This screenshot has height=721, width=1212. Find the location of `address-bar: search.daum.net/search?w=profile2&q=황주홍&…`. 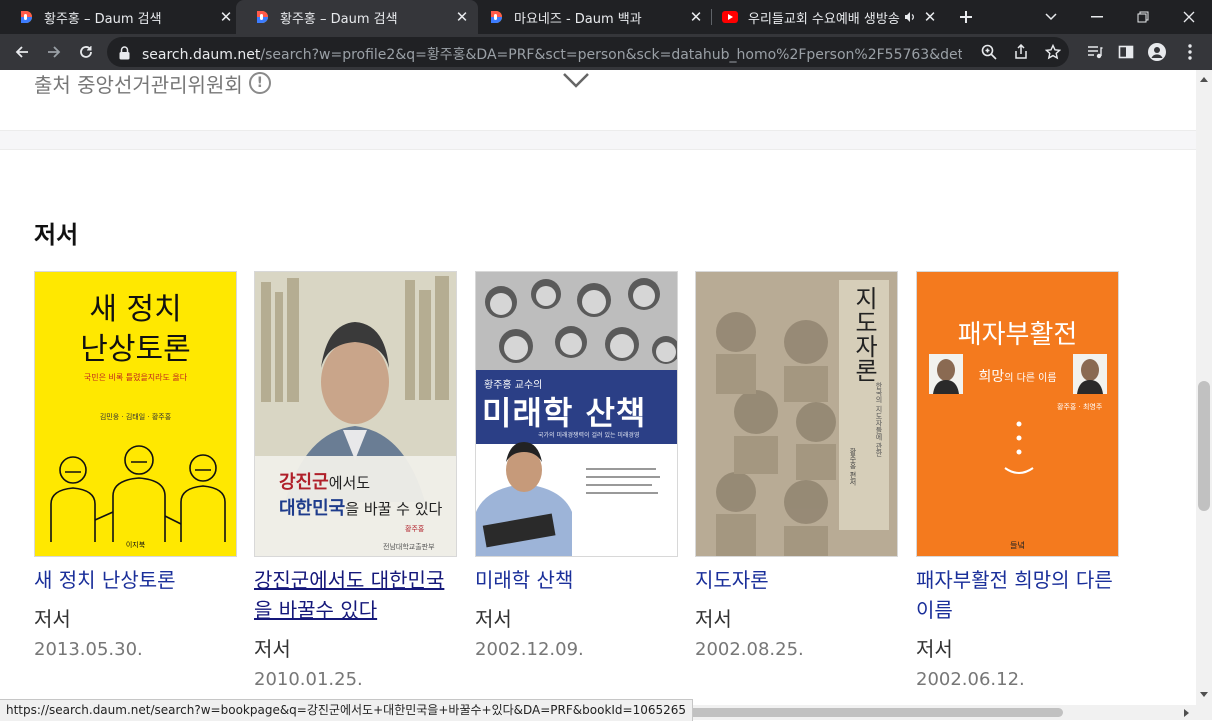

address-bar: search.daum.net/search?w=profile2&q=황주홍&… is located at coordinates (588, 52).